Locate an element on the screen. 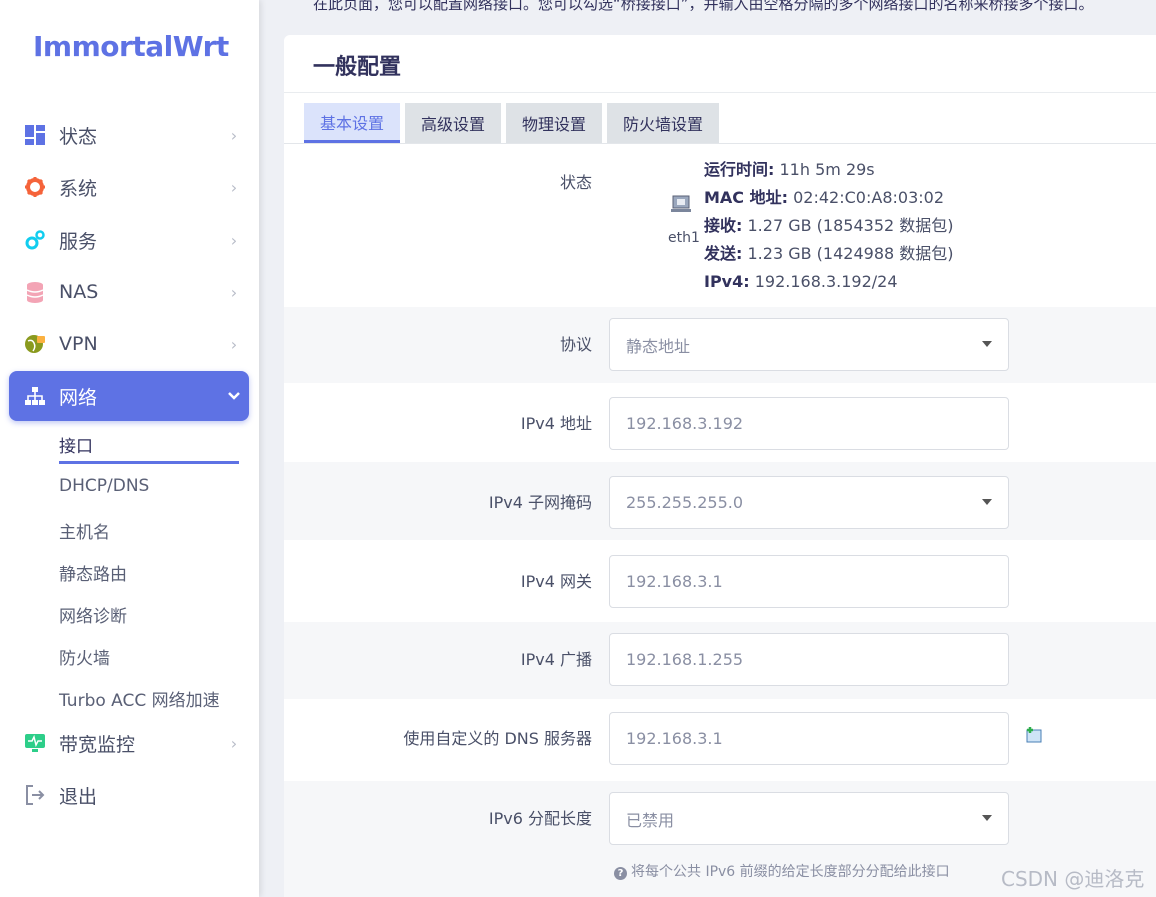 This screenshot has height=897, width=1156. tx-value: 1.23 GB (1424988 数据包) is located at coordinates (850, 253).